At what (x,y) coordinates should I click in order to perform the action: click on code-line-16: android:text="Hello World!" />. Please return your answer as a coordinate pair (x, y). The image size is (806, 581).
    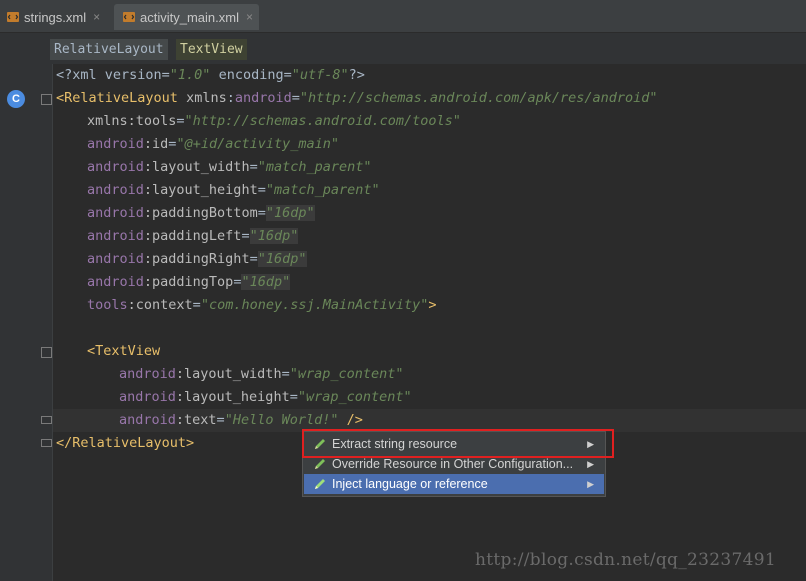
    Looking at the image, I should click on (241, 420).